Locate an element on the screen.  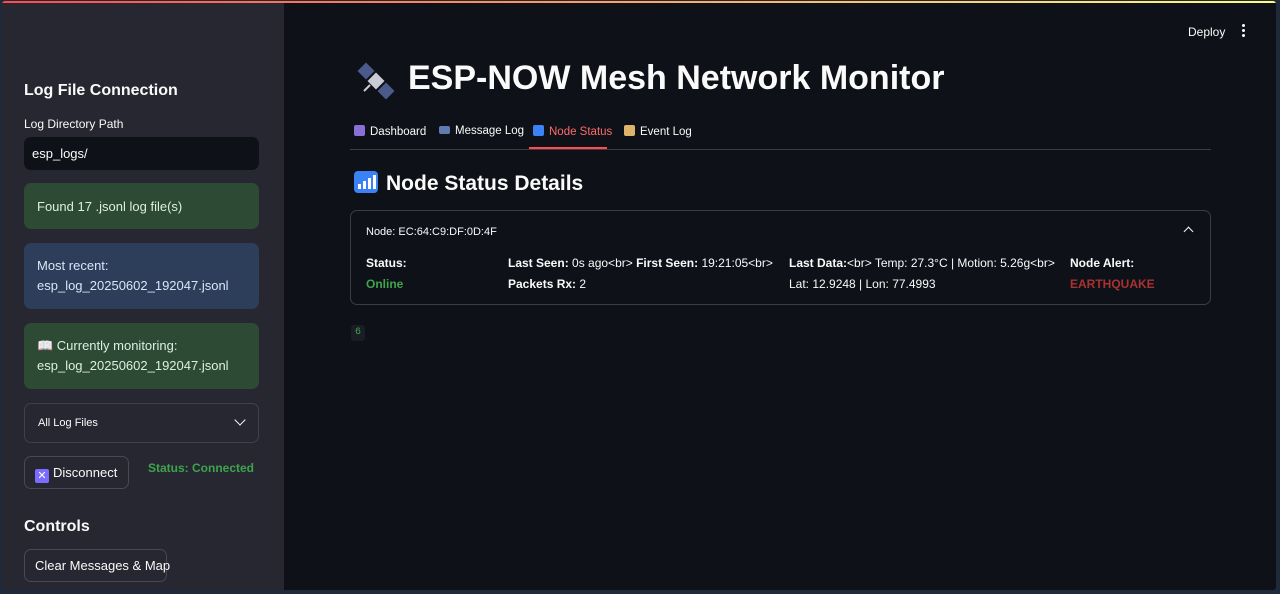
latlon-value: Lat: 12.9248 | Lon: 77.4993 is located at coordinates (862, 284).